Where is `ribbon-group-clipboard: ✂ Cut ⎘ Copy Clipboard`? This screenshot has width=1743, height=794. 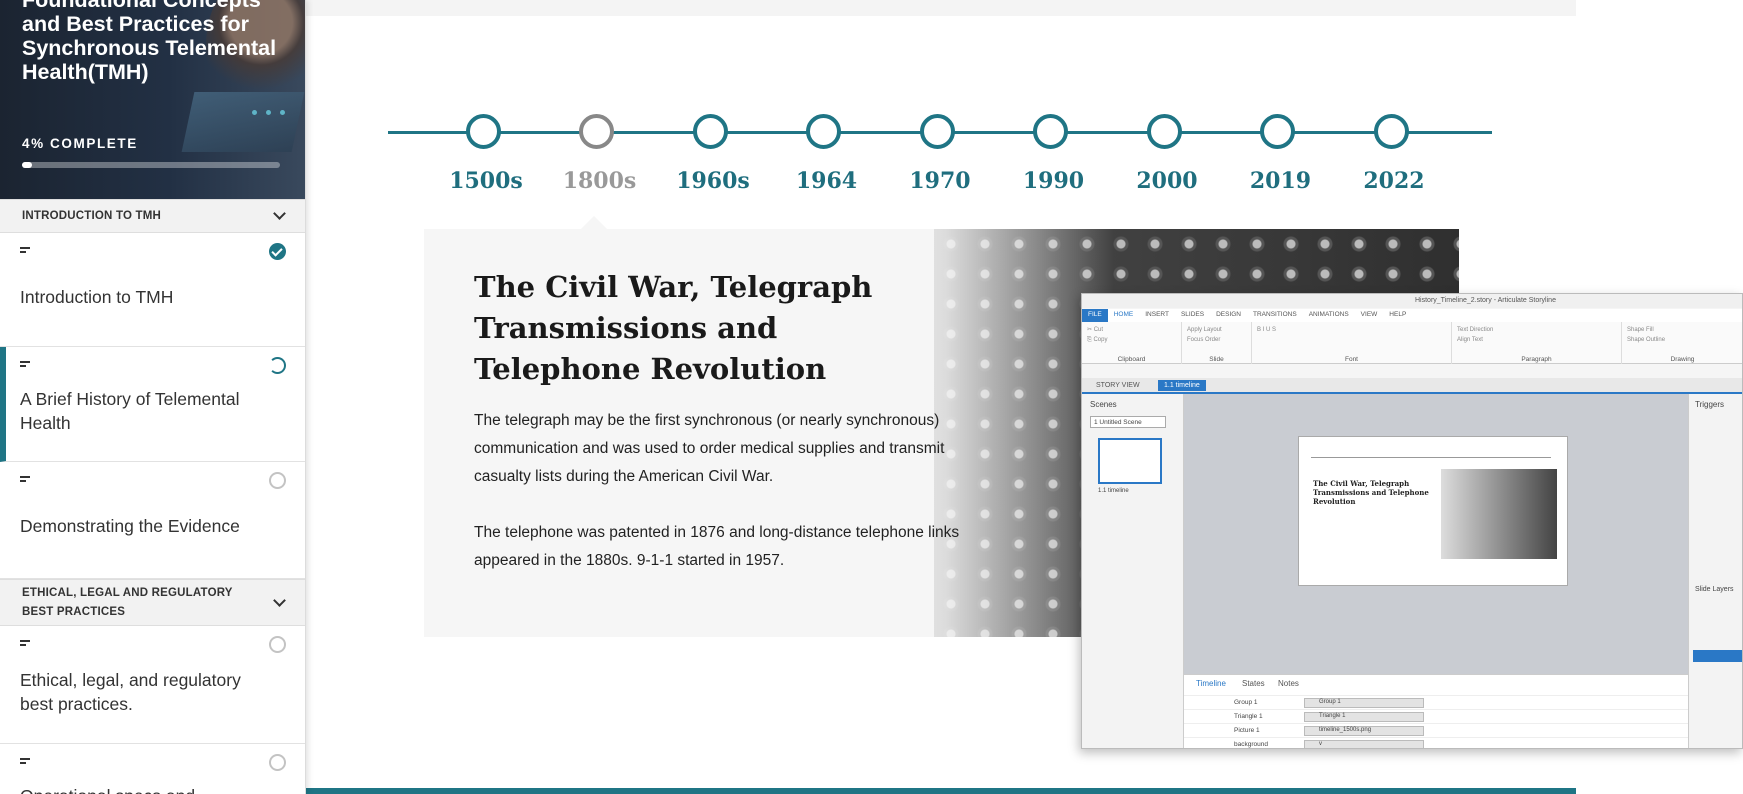 ribbon-group-clipboard: ✂ Cut ⎘ Copy Clipboard is located at coordinates (1132, 343).